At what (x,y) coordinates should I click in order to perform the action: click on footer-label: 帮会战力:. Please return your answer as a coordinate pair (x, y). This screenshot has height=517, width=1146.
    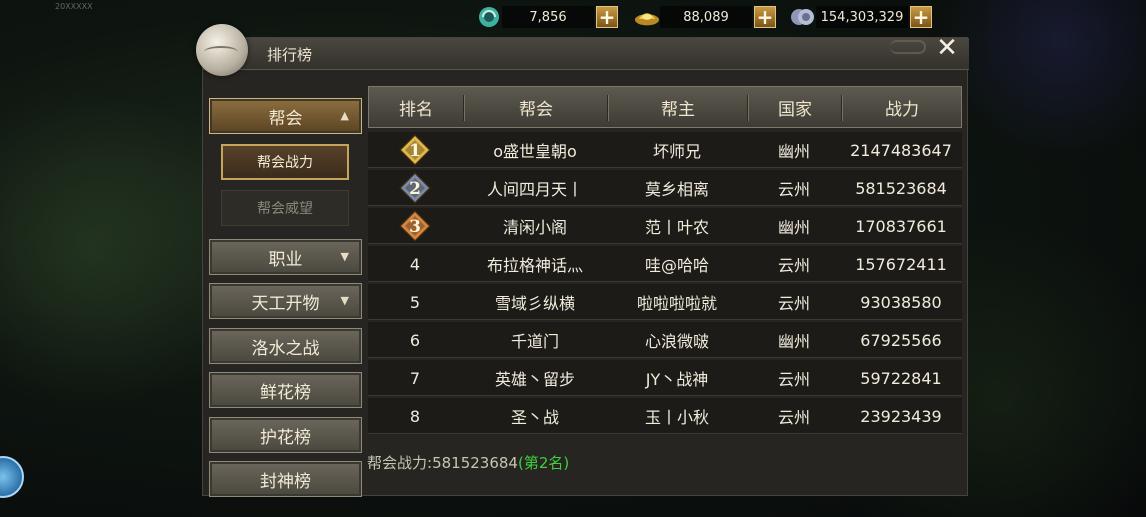
    Looking at the image, I should click on (400, 463).